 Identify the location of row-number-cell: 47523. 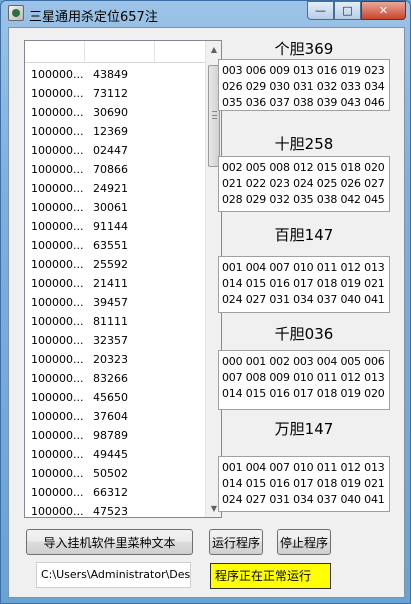
(110, 511).